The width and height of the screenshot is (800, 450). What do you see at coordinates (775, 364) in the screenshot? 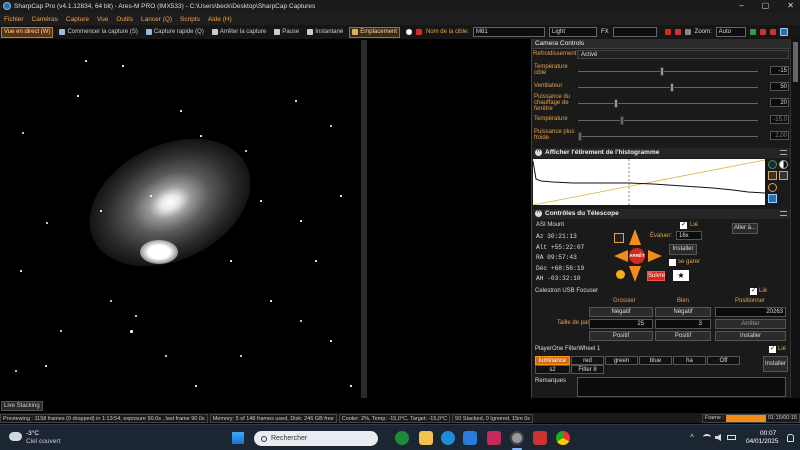
I see `filterwheel-install-button: Installer` at bounding box center [775, 364].